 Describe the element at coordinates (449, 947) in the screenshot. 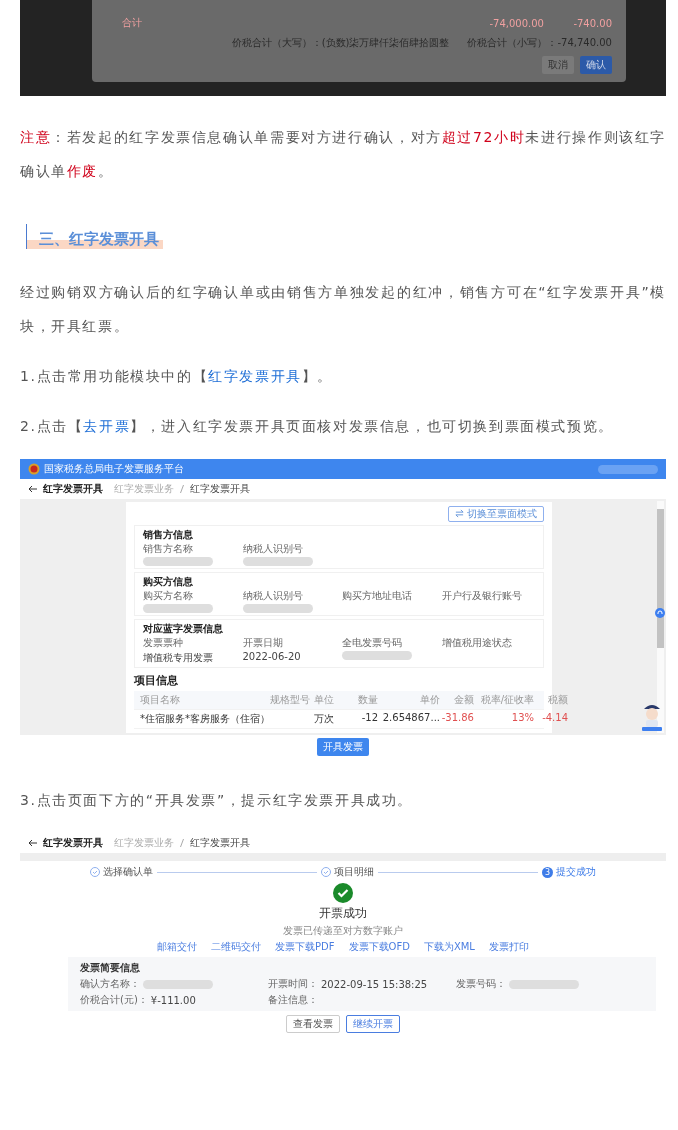

I see `delivery-link: 下载为XML` at that location.